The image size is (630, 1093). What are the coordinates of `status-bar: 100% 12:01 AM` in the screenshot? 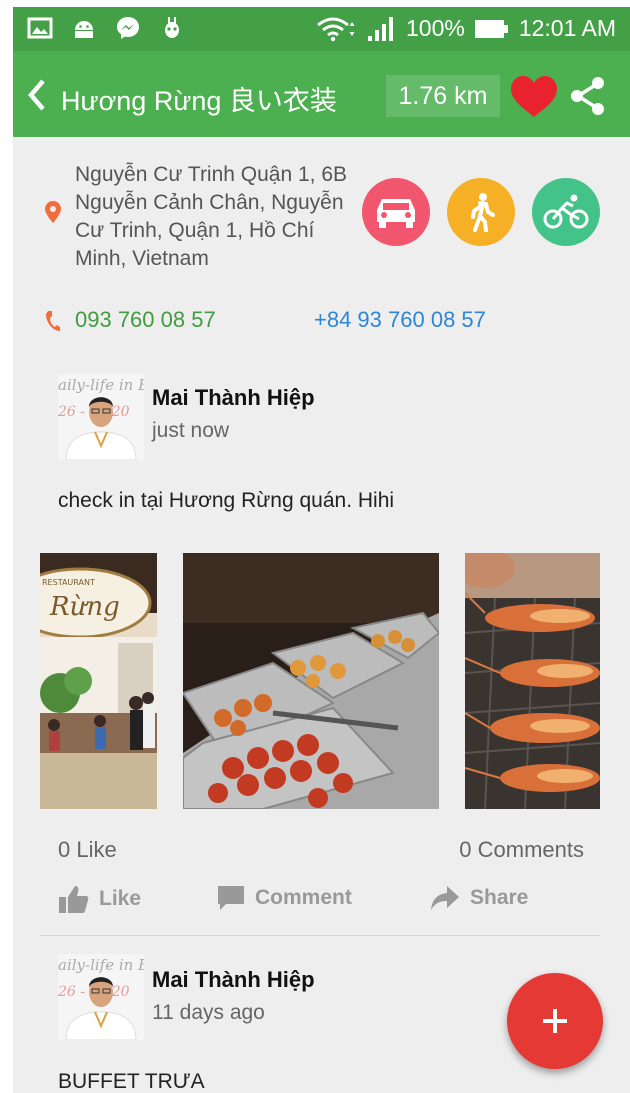 It's located at (321, 29).